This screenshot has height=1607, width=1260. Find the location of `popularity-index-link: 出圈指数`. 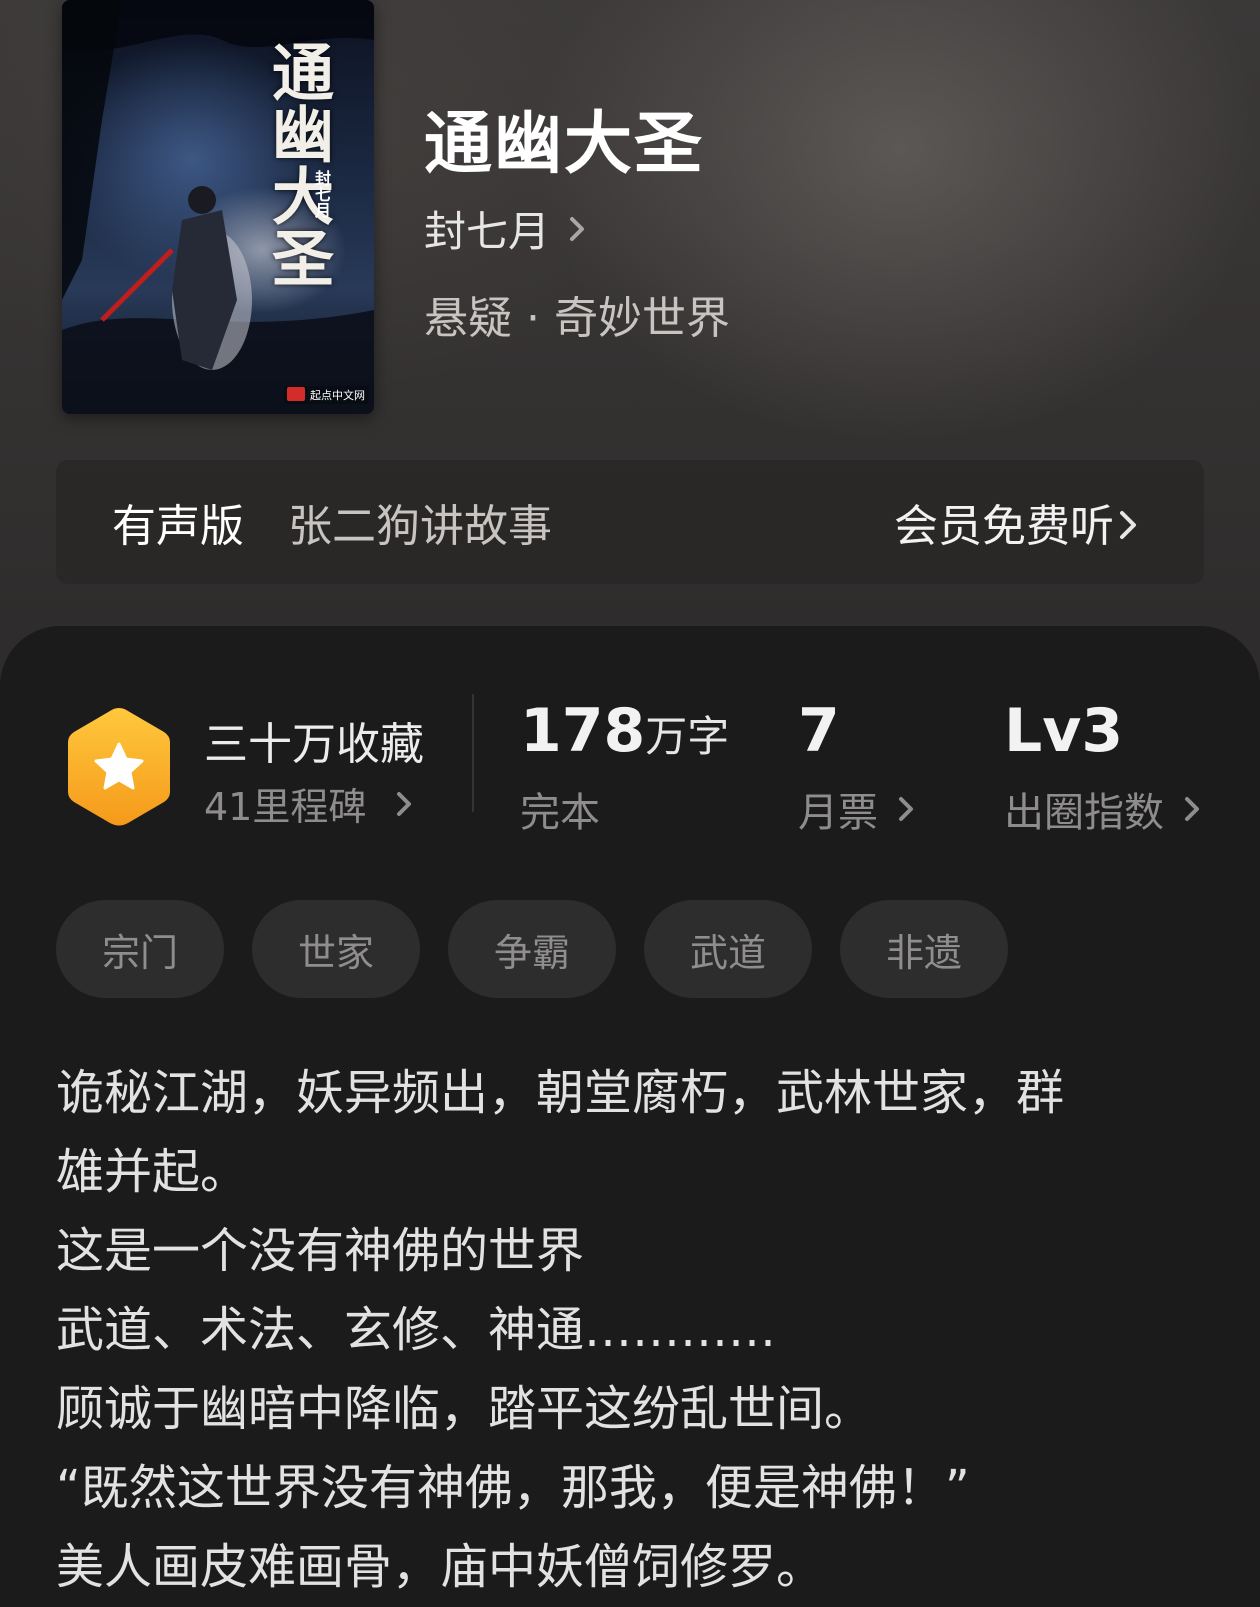

popularity-index-link: 出圈指数 is located at coordinates (1106, 809).